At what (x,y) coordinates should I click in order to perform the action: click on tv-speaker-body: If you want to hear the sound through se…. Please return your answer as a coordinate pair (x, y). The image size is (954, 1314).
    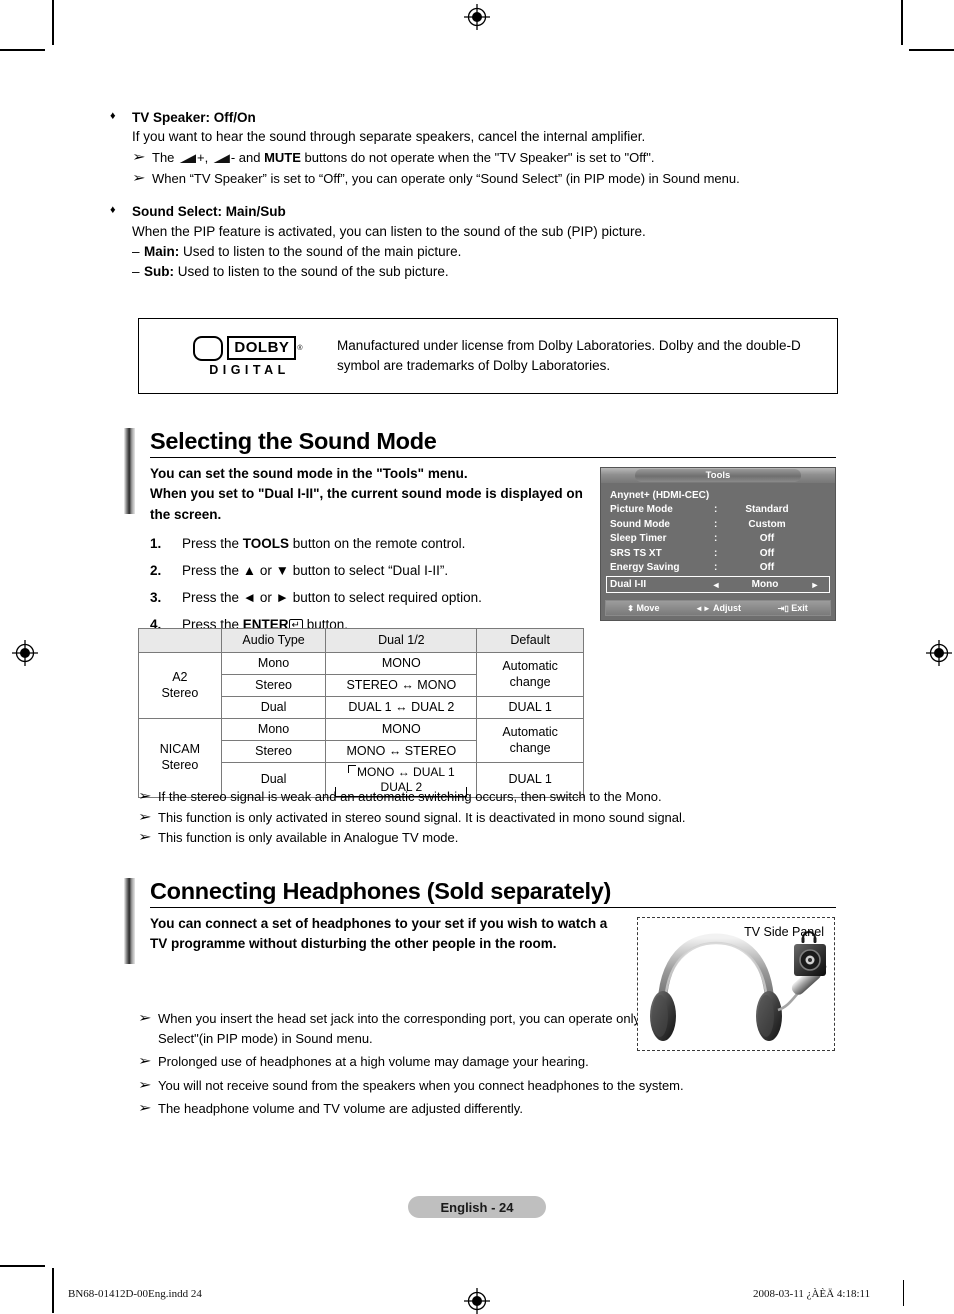
    Looking at the image, I should click on (389, 137).